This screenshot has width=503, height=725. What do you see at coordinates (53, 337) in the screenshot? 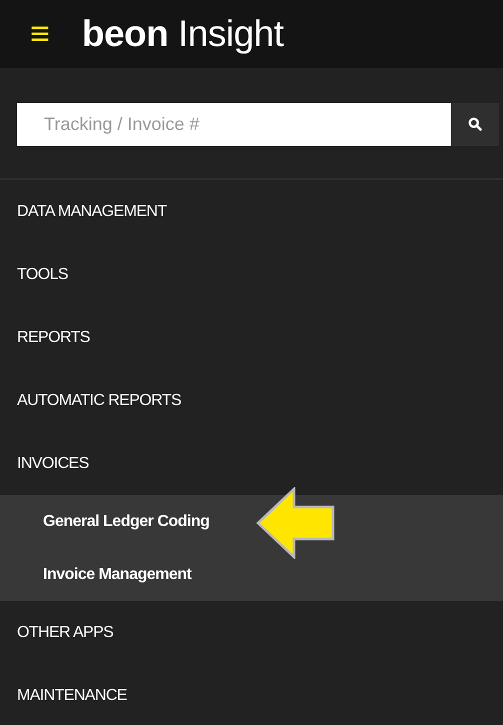
I see `menu-item: REPORTS` at bounding box center [53, 337].